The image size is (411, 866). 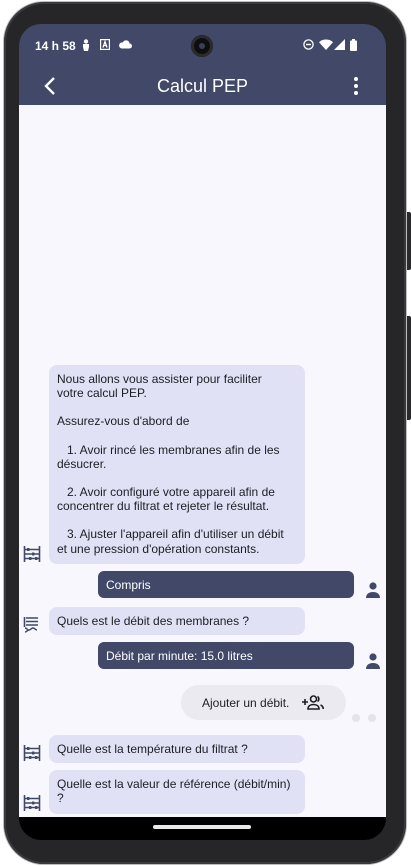 I want to click on group-add-icon, so click(x=313, y=702).